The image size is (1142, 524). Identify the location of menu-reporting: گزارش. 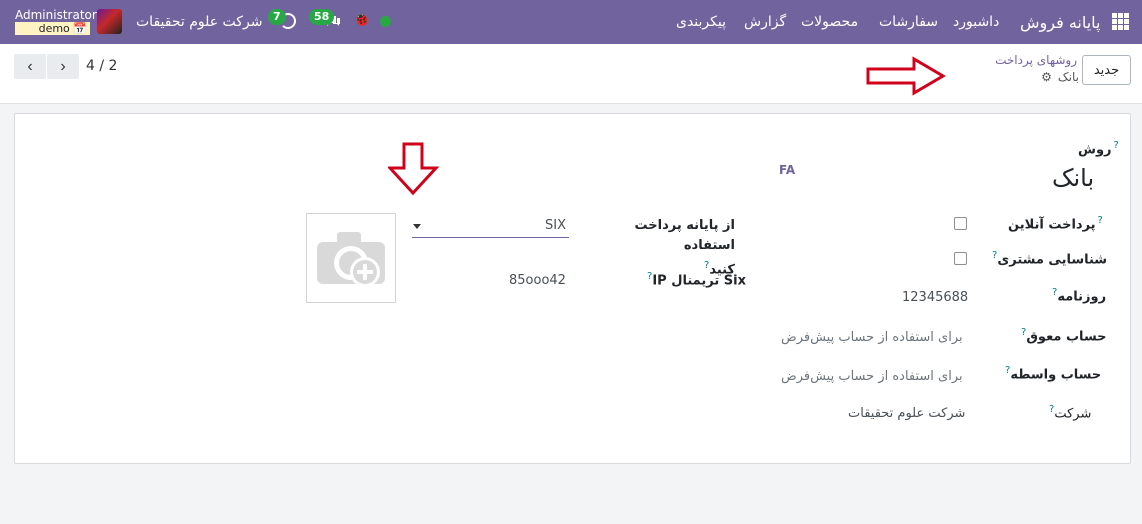
(765, 22).